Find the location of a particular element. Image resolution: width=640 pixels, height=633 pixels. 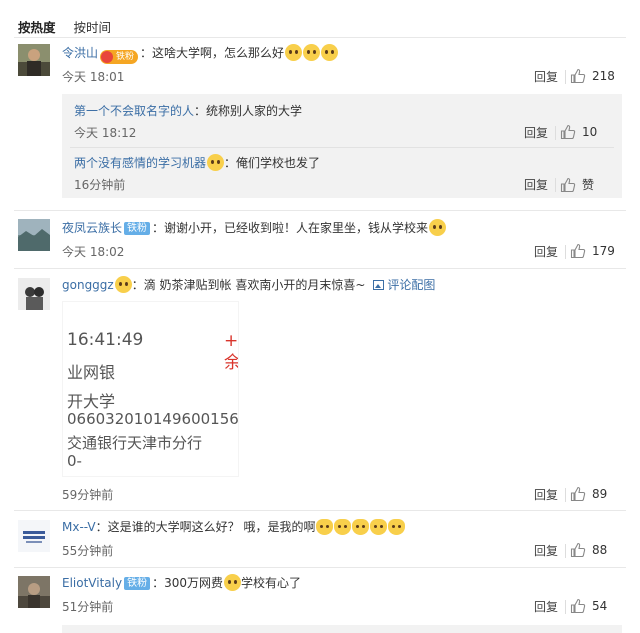

comment-content: ：这是谁的大学啊这么好？ 哦，是我的啊 is located at coordinates (205, 527).